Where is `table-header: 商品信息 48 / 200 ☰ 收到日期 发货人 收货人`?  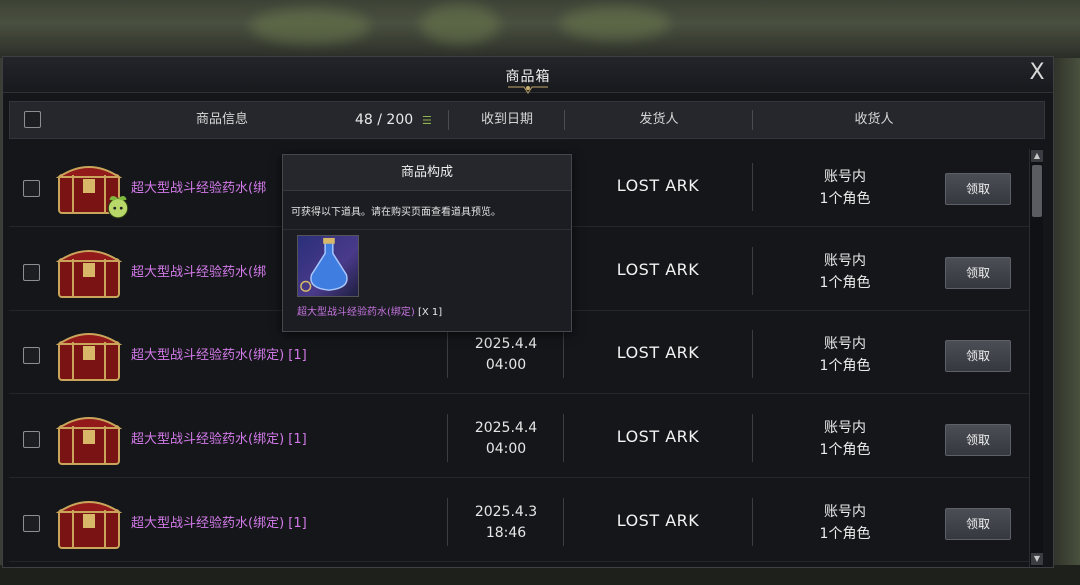
table-header: 商品信息 48 / 200 ☰ 收到日期 发货人 收货人 is located at coordinates (527, 120).